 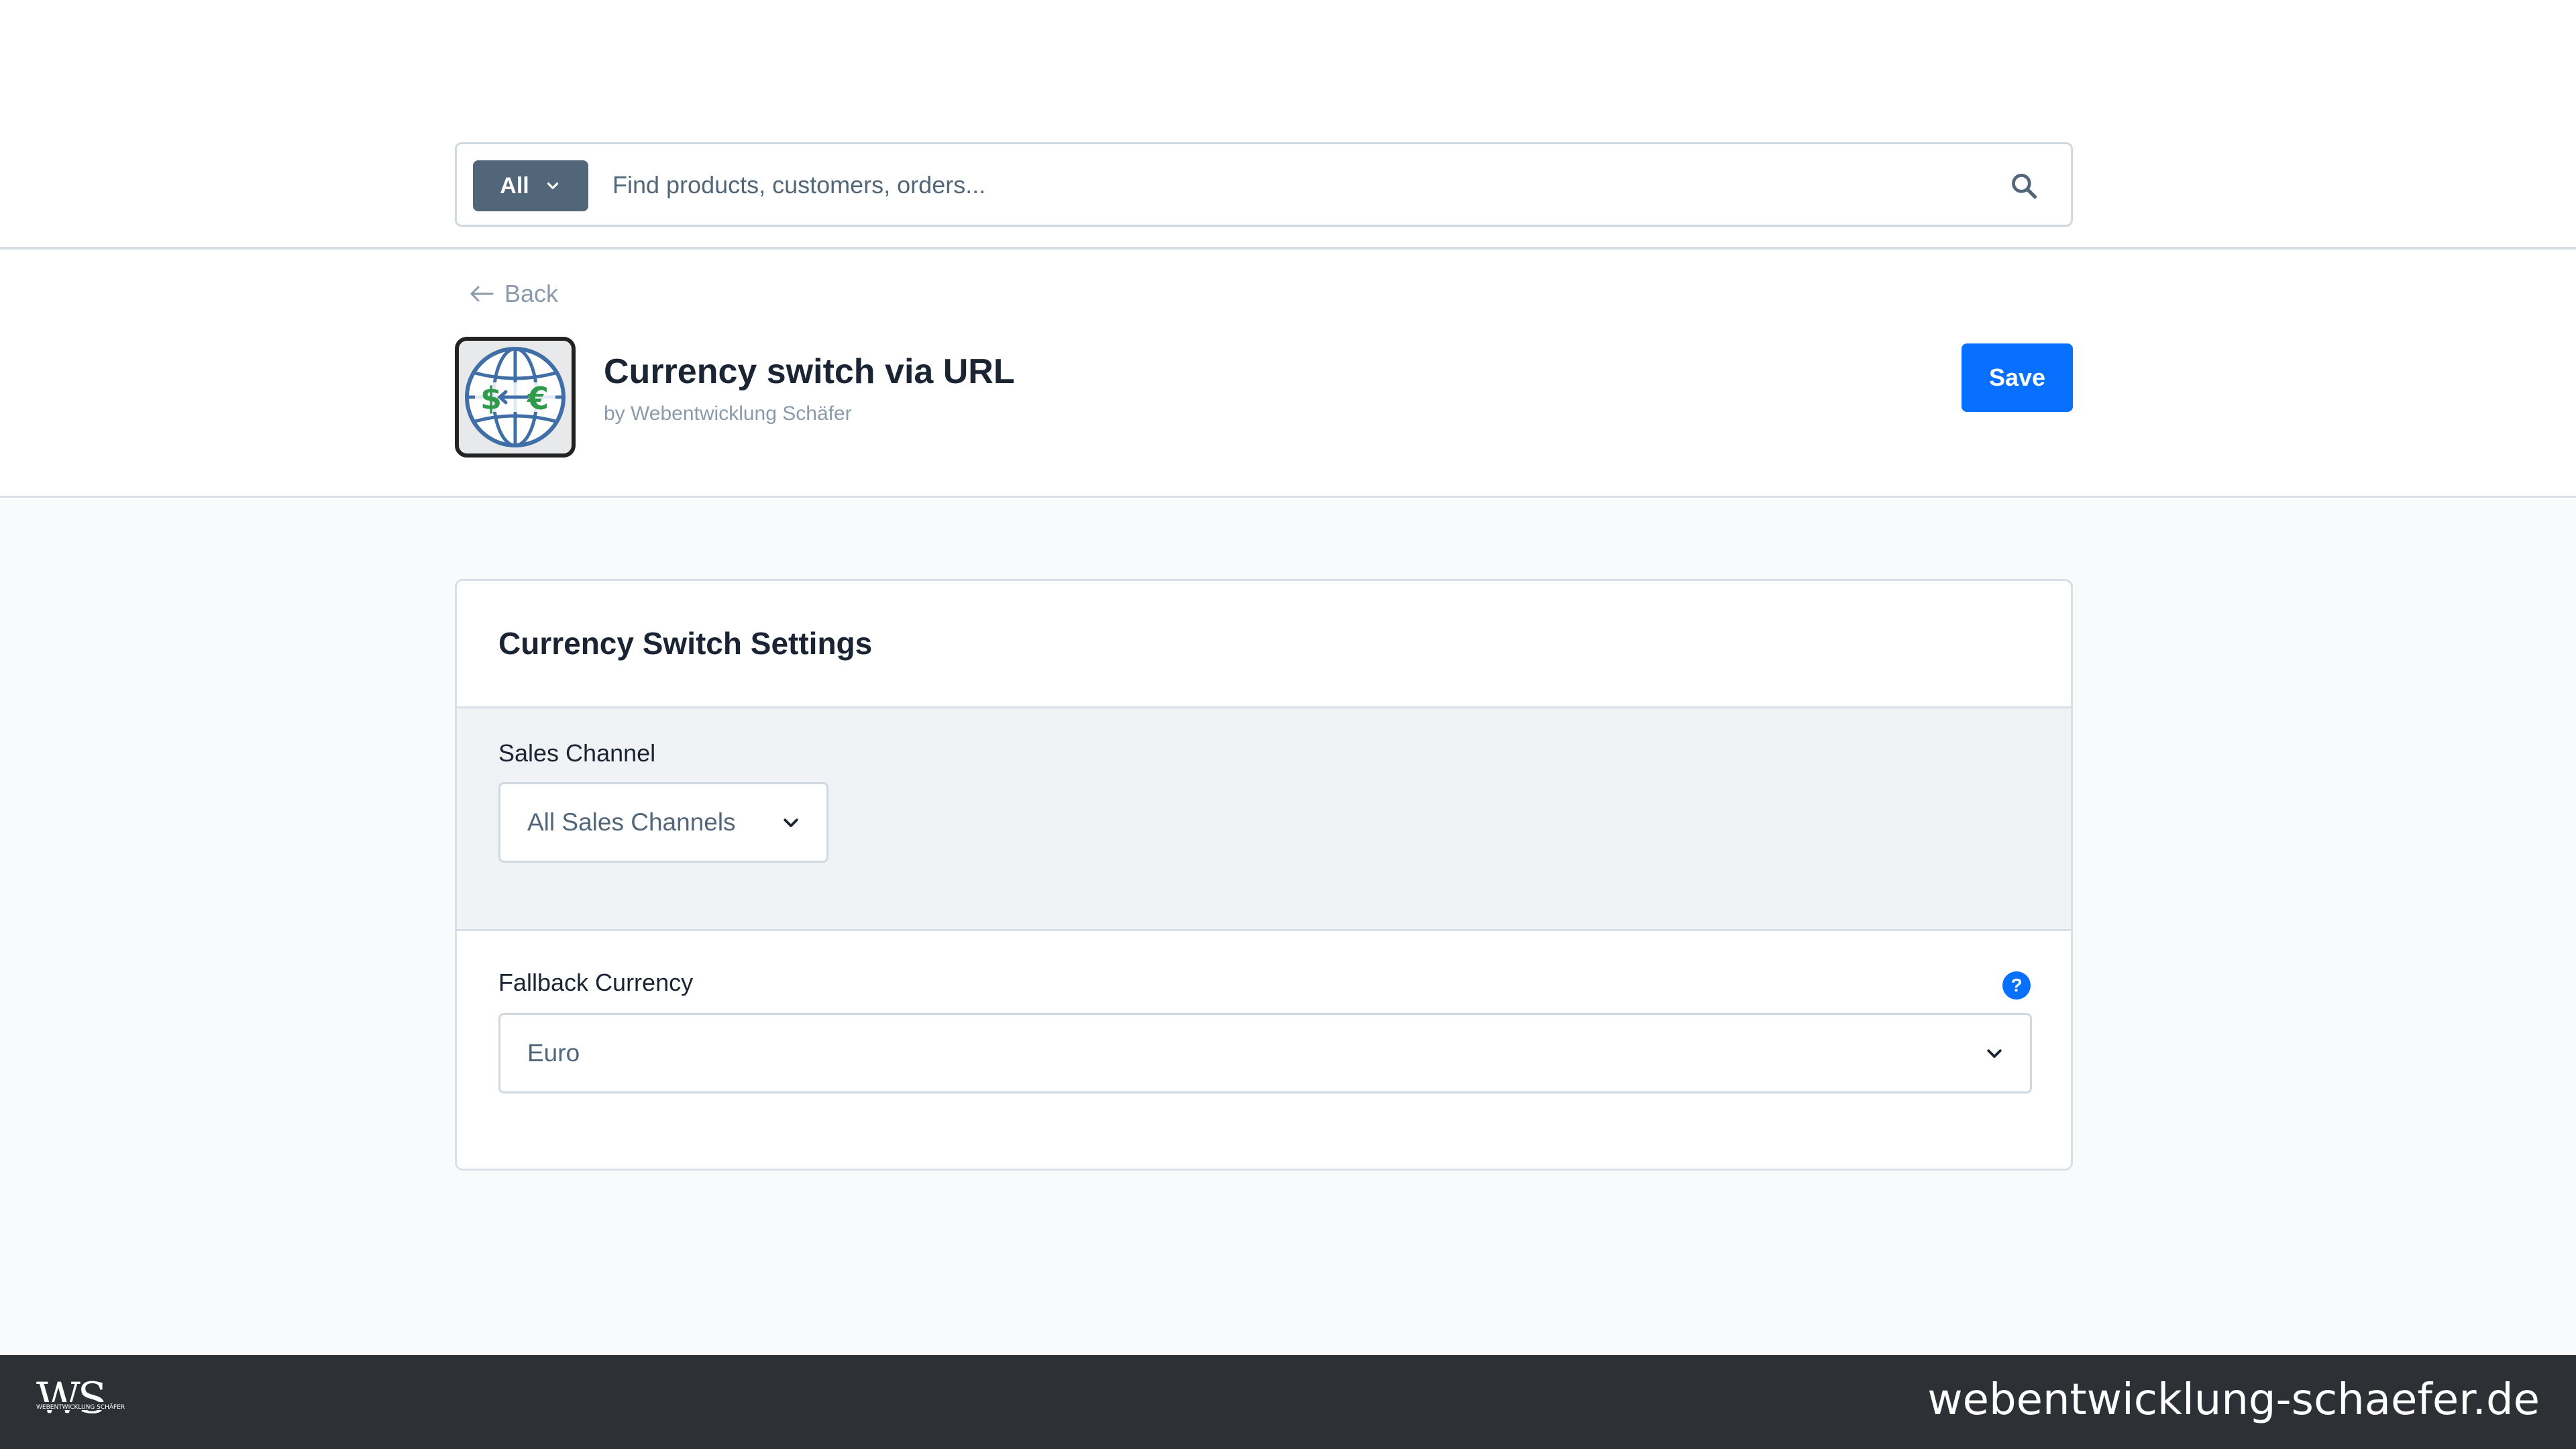 What do you see at coordinates (514, 185) in the screenshot?
I see `search-type-label: All` at bounding box center [514, 185].